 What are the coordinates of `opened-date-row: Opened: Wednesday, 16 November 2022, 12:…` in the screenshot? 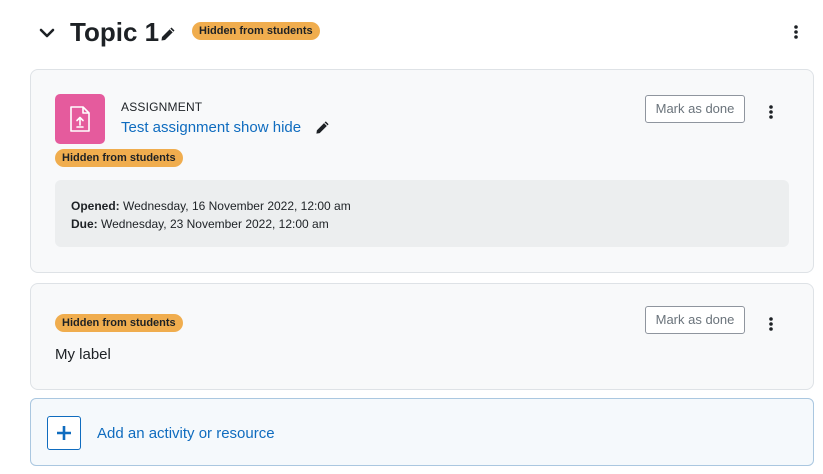 It's located at (422, 206).